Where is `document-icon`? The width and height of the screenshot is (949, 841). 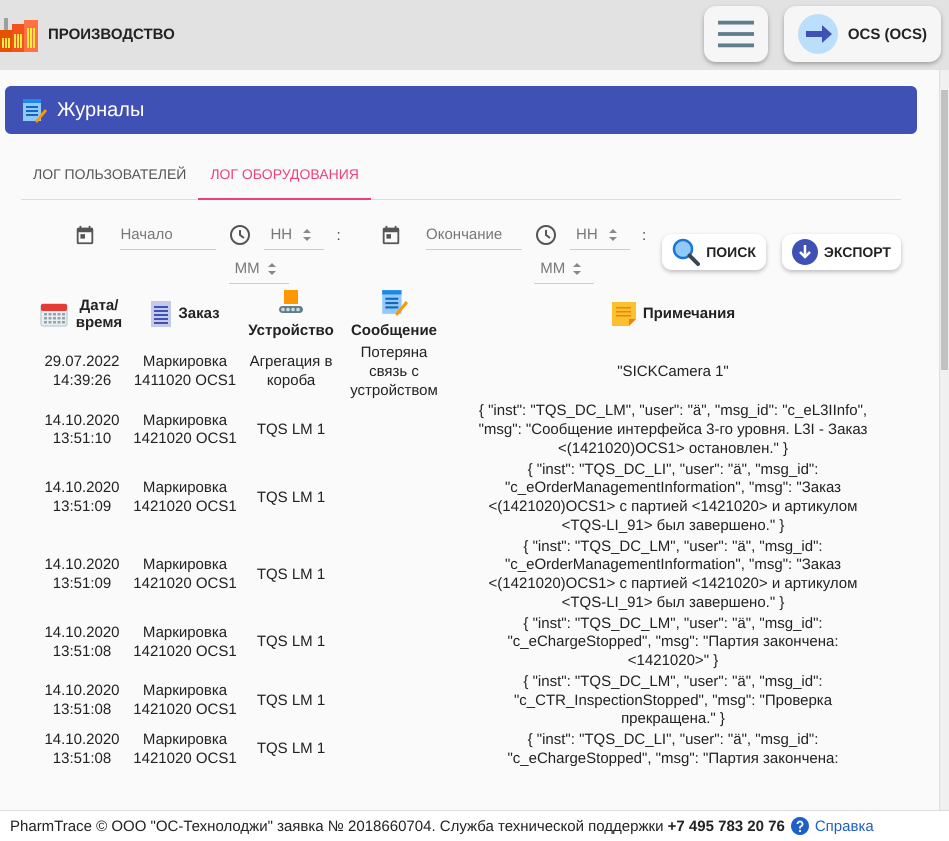
document-icon is located at coordinates (161, 314).